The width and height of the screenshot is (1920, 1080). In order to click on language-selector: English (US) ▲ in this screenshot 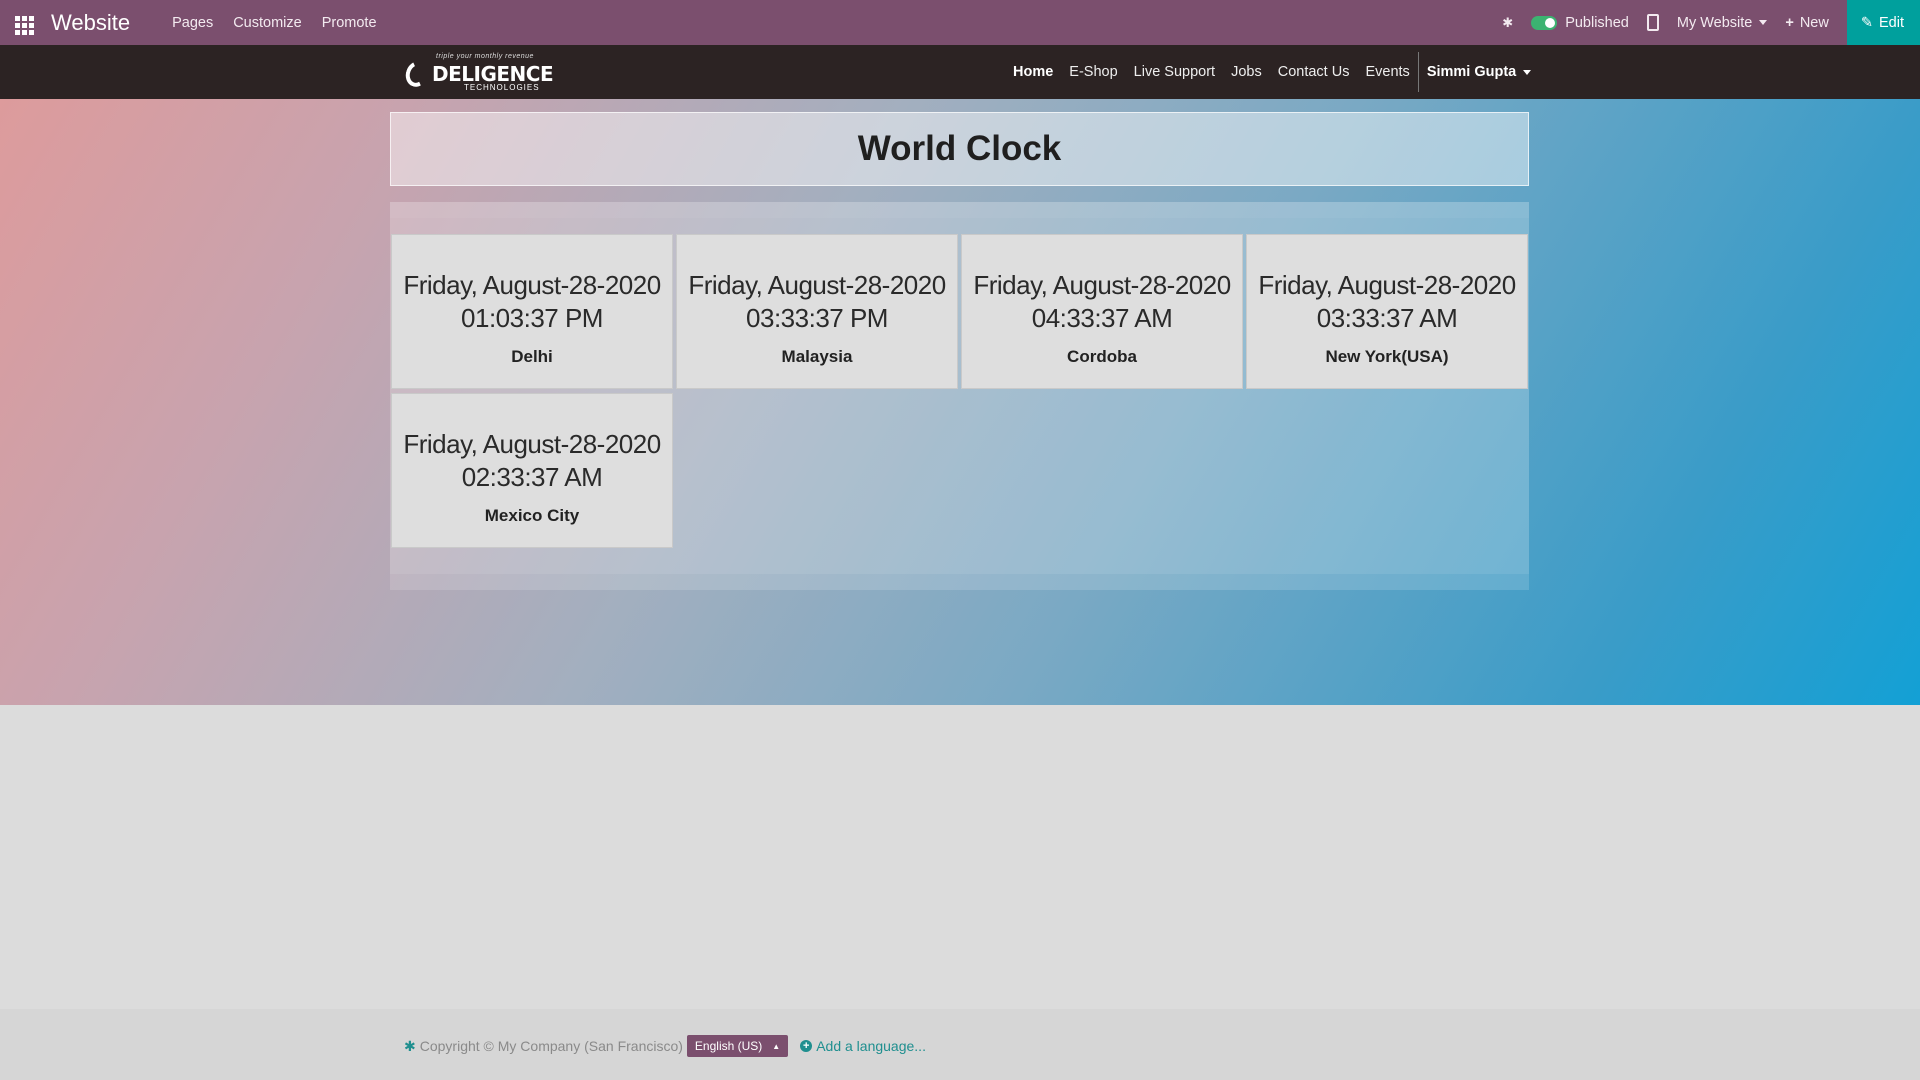, I will do `click(737, 1046)`.